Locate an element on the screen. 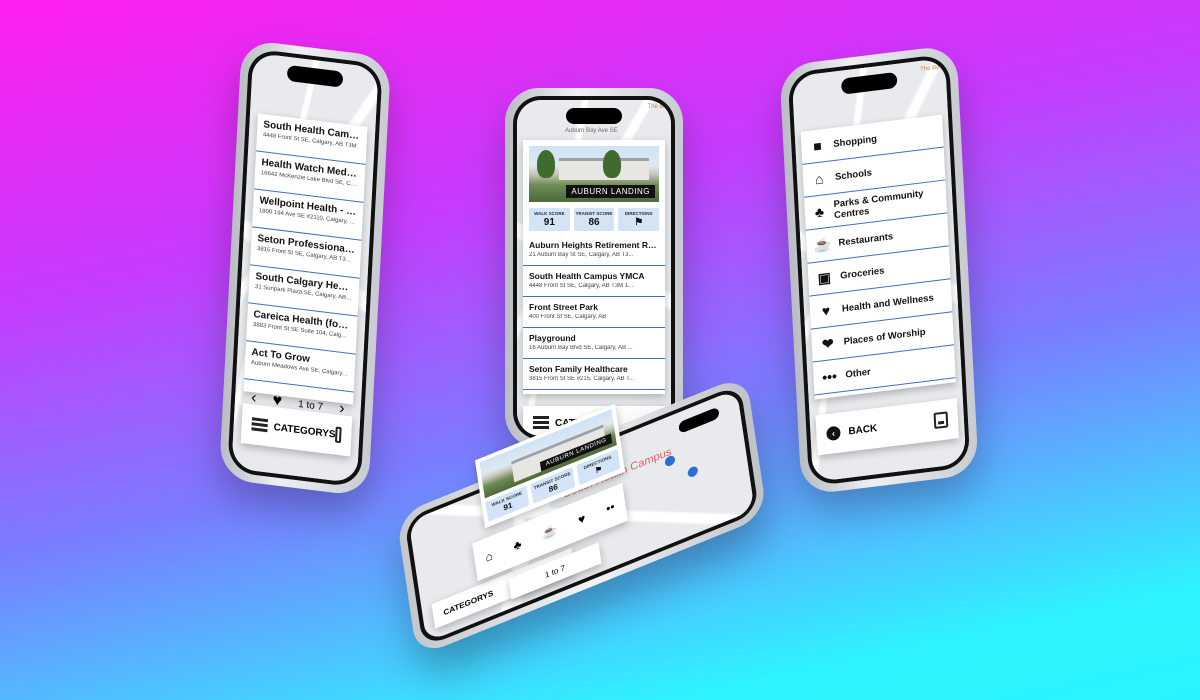 The image size is (1200, 700). pager-text: 1 to 7 is located at coordinates (555, 571).